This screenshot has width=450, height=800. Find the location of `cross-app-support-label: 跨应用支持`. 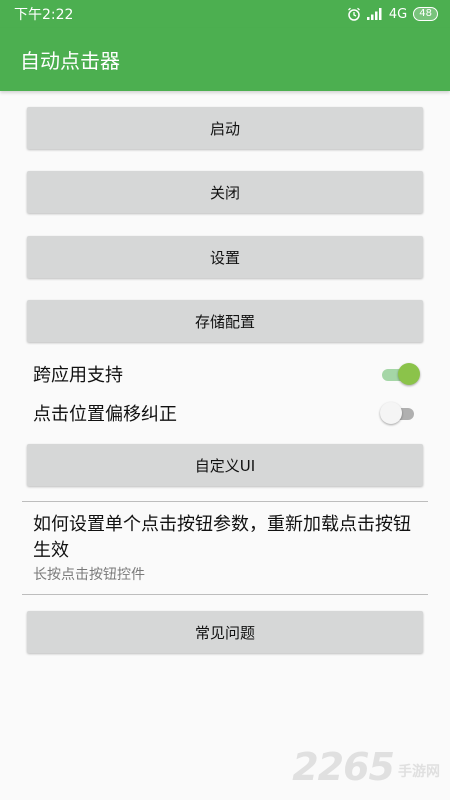

cross-app-support-label: 跨应用支持 is located at coordinates (78, 375).